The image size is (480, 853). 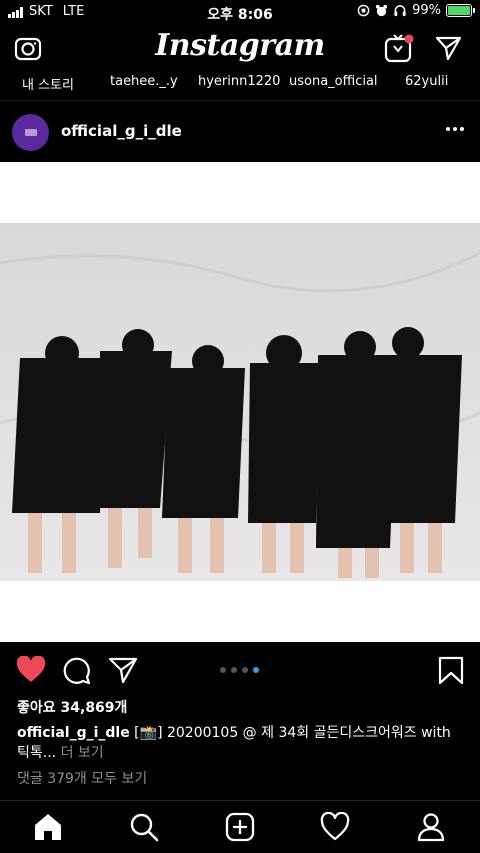 What do you see at coordinates (460, 10) in the screenshot?
I see `battery-icon` at bounding box center [460, 10].